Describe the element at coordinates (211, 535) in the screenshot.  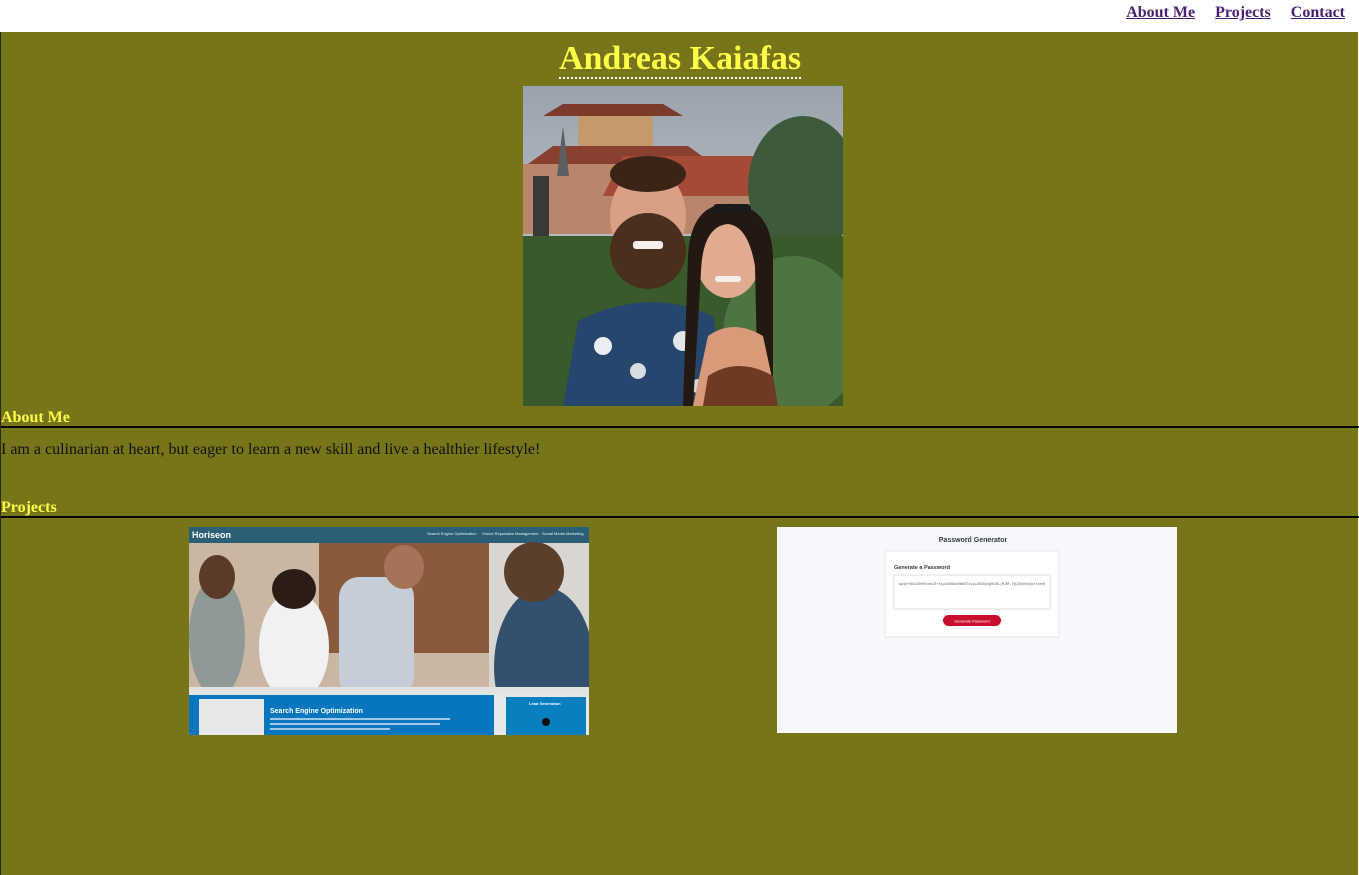
I see `horiseon-brand: Horiseon` at that location.